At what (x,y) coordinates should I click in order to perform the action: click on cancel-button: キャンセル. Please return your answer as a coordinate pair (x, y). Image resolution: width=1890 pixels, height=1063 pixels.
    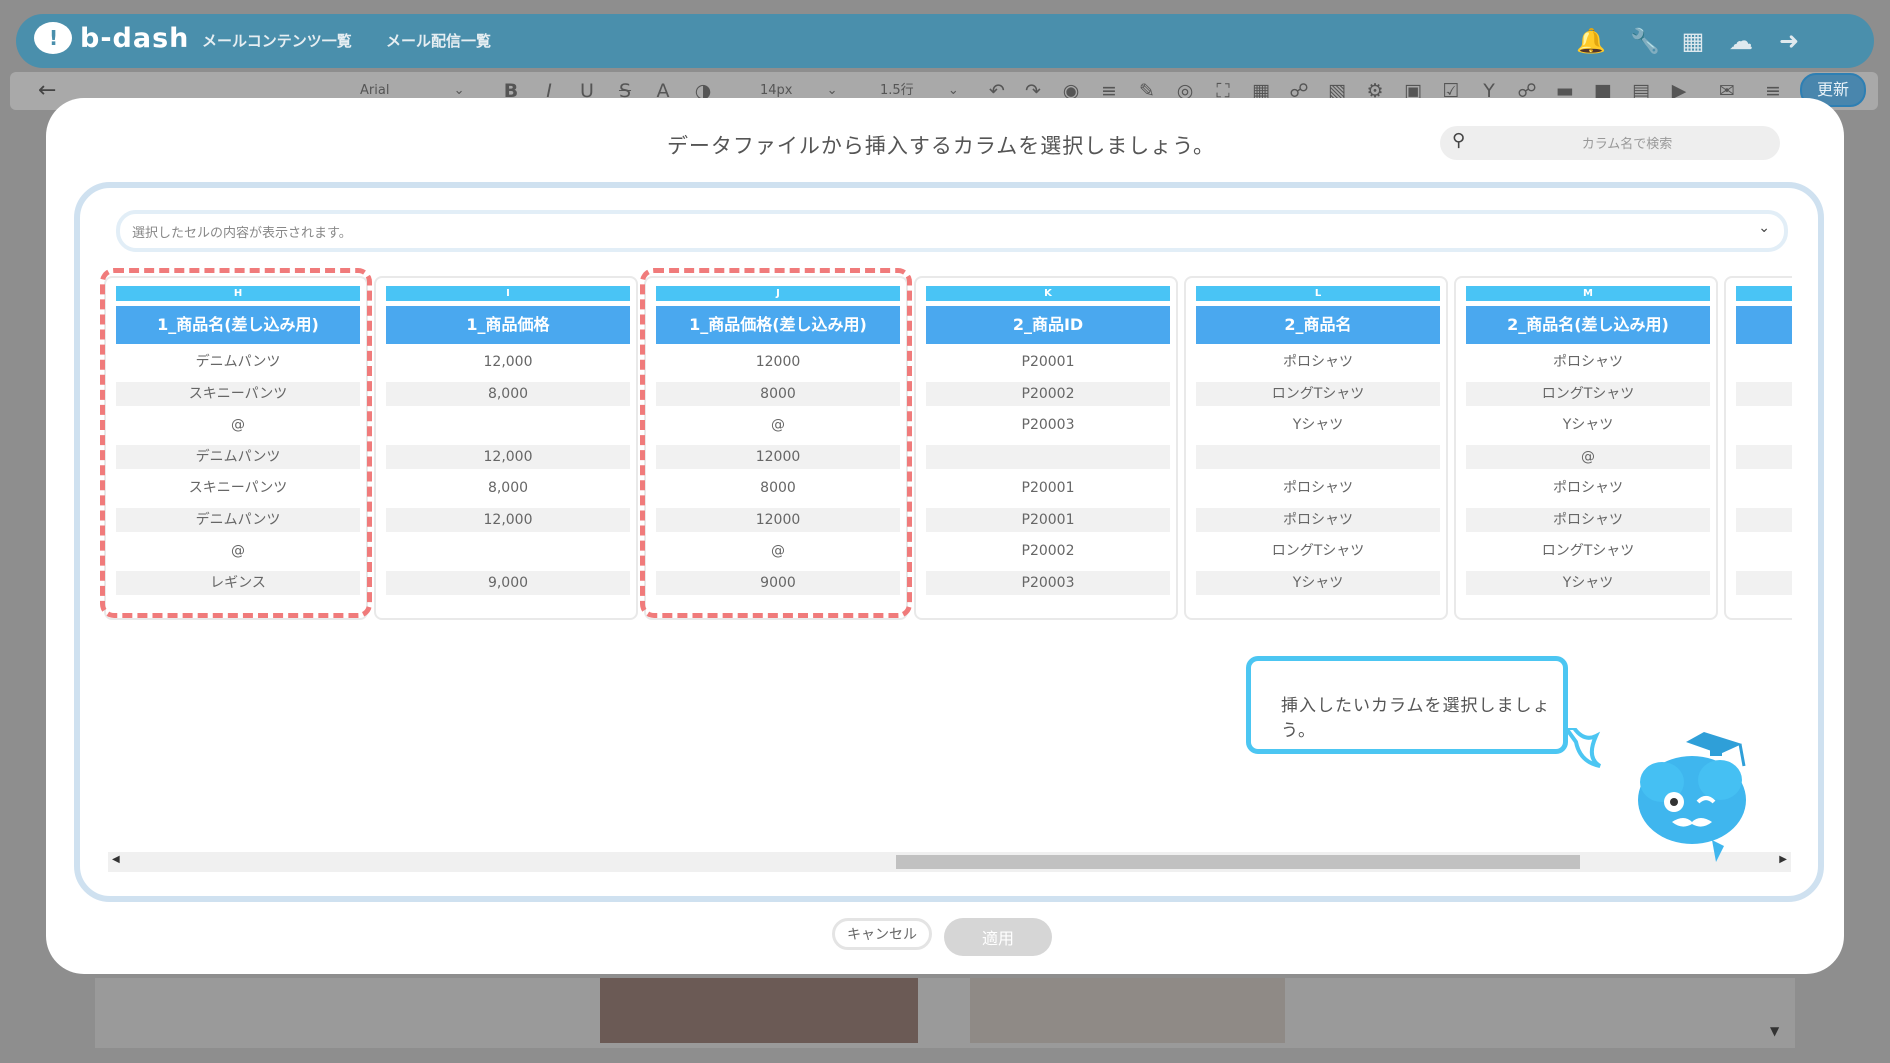
    Looking at the image, I should click on (882, 934).